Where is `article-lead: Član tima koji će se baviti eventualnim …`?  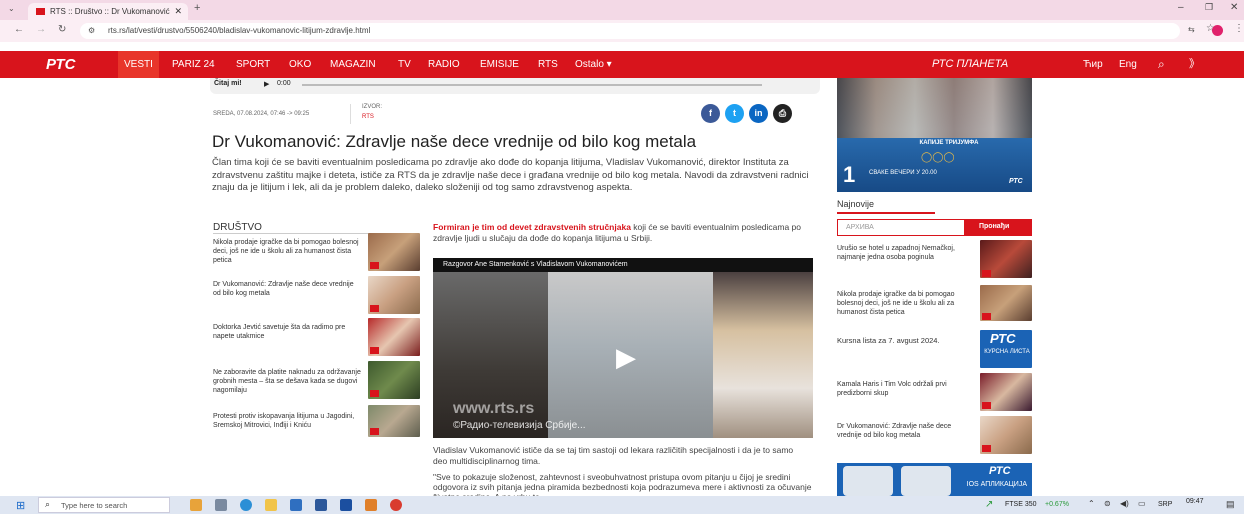
article-lead: Član tima koji će se baviti eventualnim … is located at coordinates (510, 175).